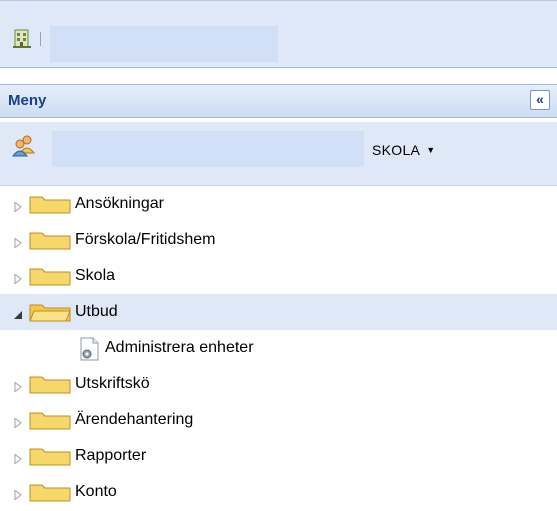  Describe the element at coordinates (278, 492) in the screenshot. I see `tree-node-konto: Konto` at that location.